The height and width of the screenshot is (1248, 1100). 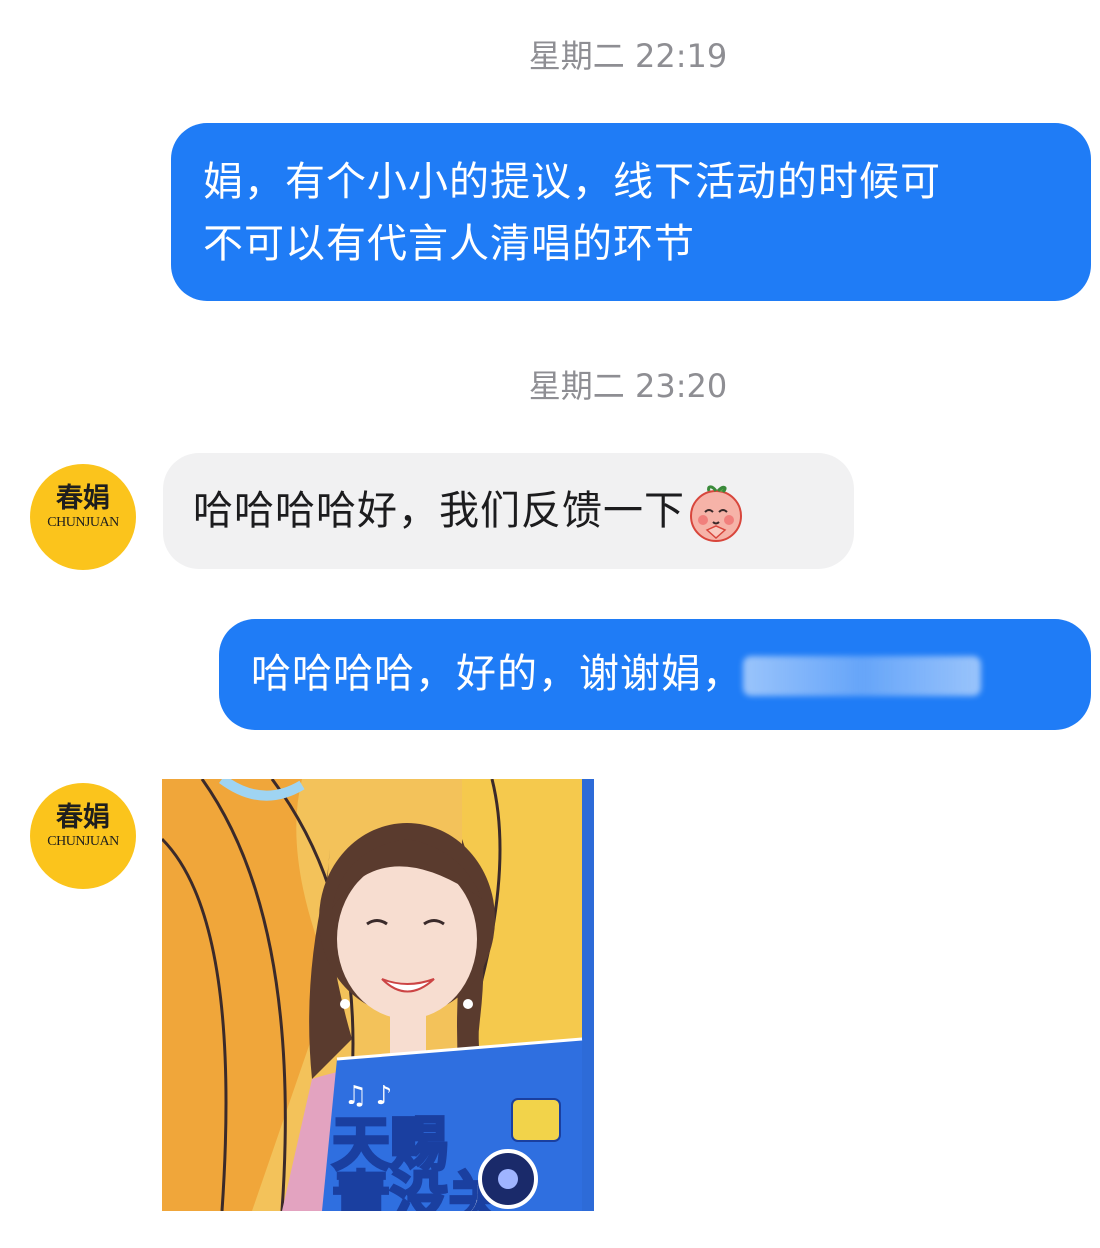 I want to click on peach-emoji-icon, so click(x=716, y=513).